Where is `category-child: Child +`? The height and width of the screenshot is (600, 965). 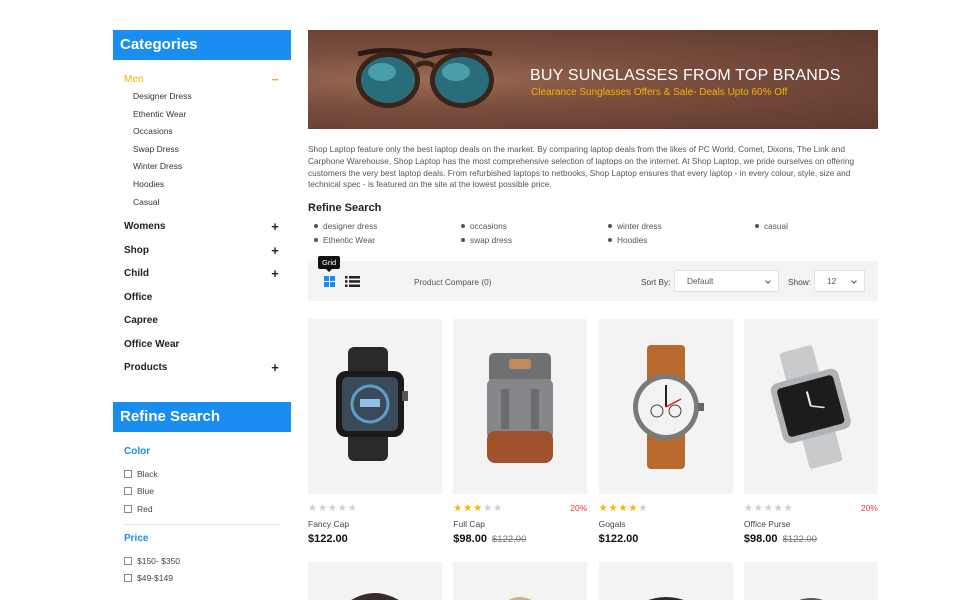
category-child: Child + is located at coordinates (202, 274).